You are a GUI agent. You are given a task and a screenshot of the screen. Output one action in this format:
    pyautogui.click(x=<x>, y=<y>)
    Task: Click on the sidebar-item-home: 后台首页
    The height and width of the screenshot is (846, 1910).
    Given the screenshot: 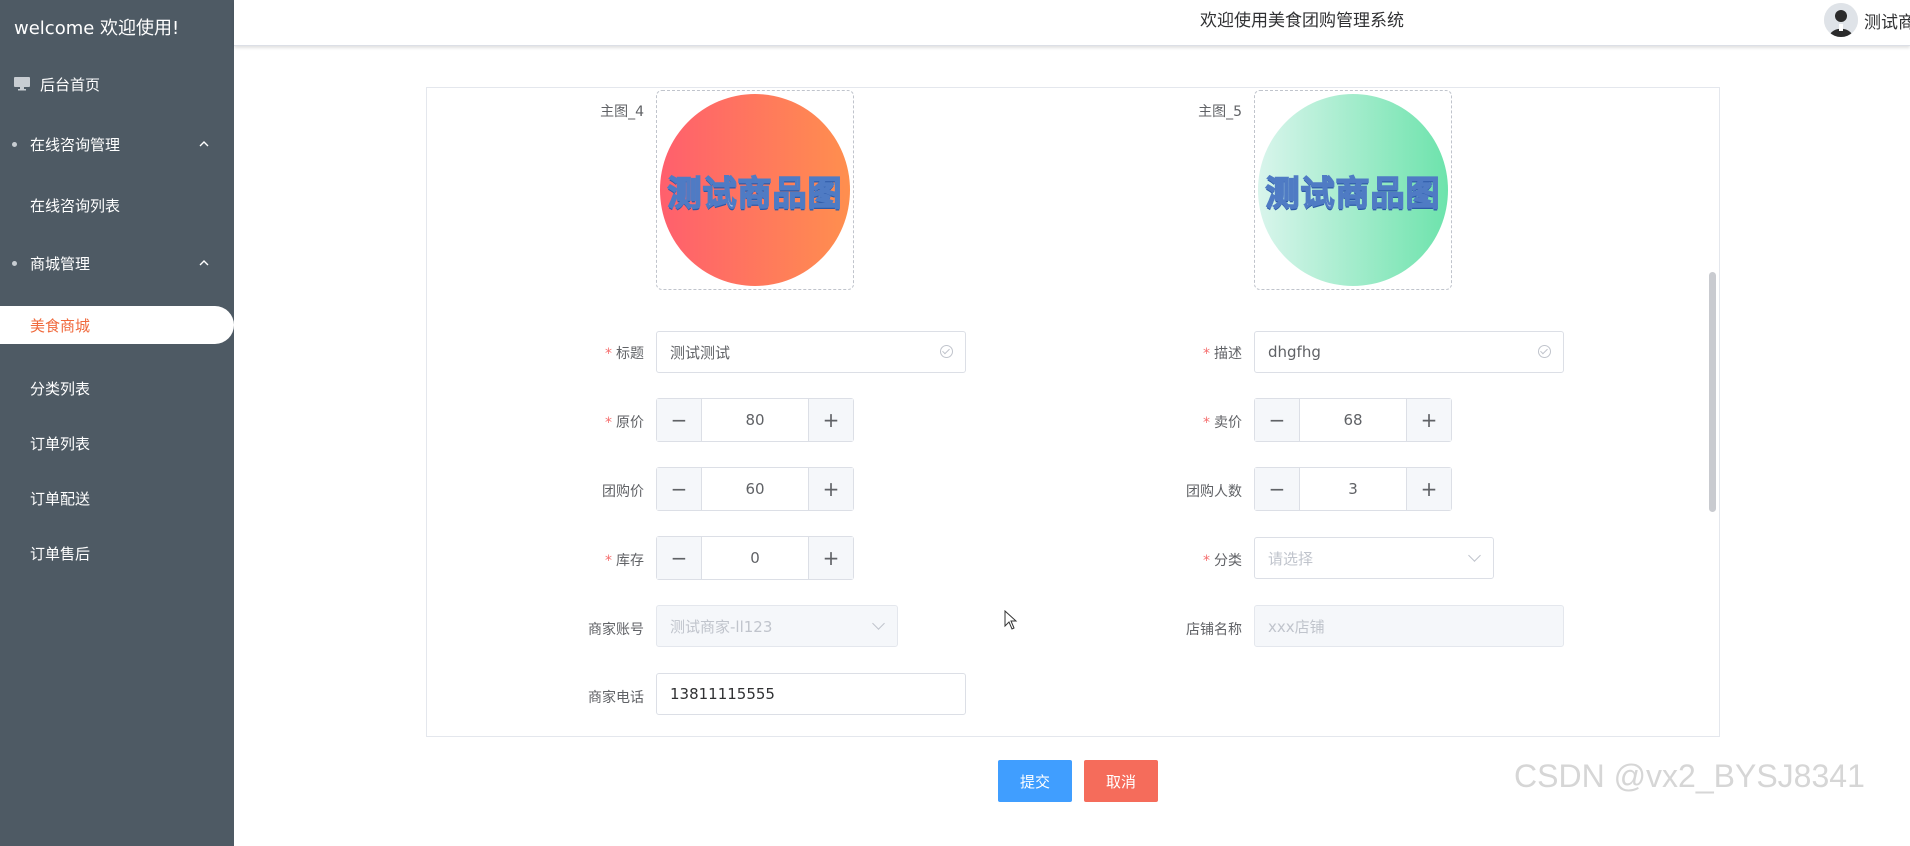 What is the action you would take?
    pyautogui.click(x=117, y=84)
    